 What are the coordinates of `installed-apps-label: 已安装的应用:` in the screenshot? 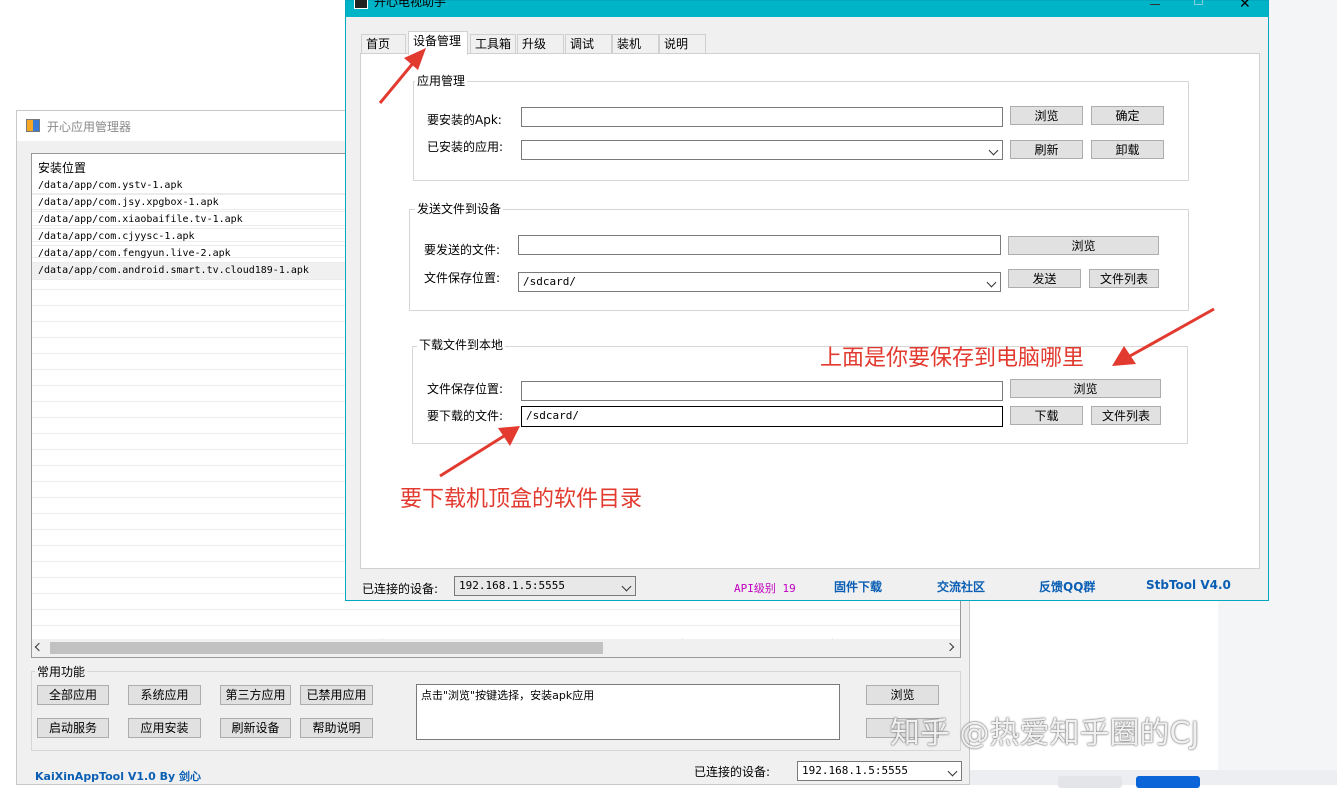 It's located at (465, 147).